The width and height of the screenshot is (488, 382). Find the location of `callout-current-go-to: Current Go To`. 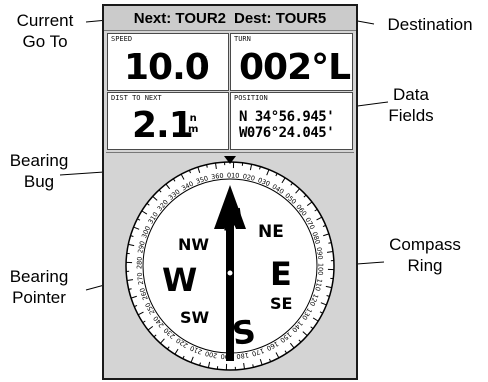

callout-current-go-to: Current Go To is located at coordinates (45, 31).